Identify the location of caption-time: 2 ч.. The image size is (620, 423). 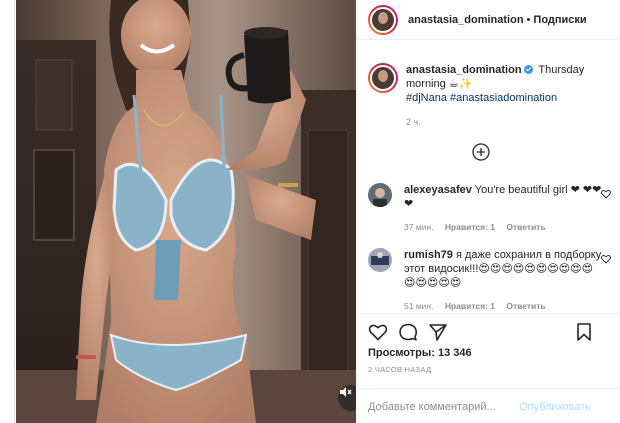
(413, 122).